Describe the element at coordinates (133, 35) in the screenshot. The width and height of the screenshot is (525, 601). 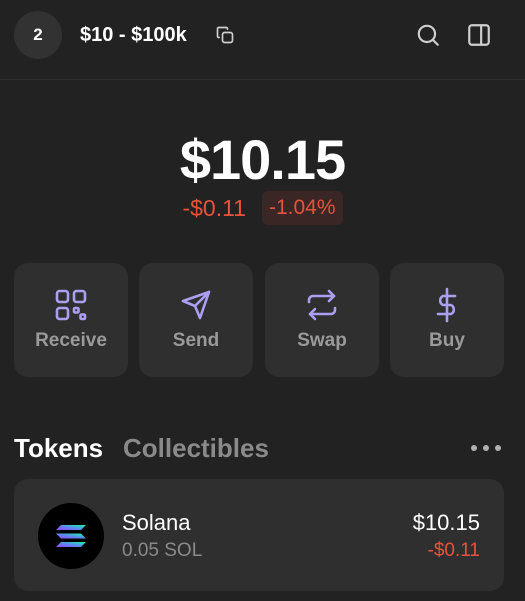
I see `account-name: $10 - $100k` at that location.